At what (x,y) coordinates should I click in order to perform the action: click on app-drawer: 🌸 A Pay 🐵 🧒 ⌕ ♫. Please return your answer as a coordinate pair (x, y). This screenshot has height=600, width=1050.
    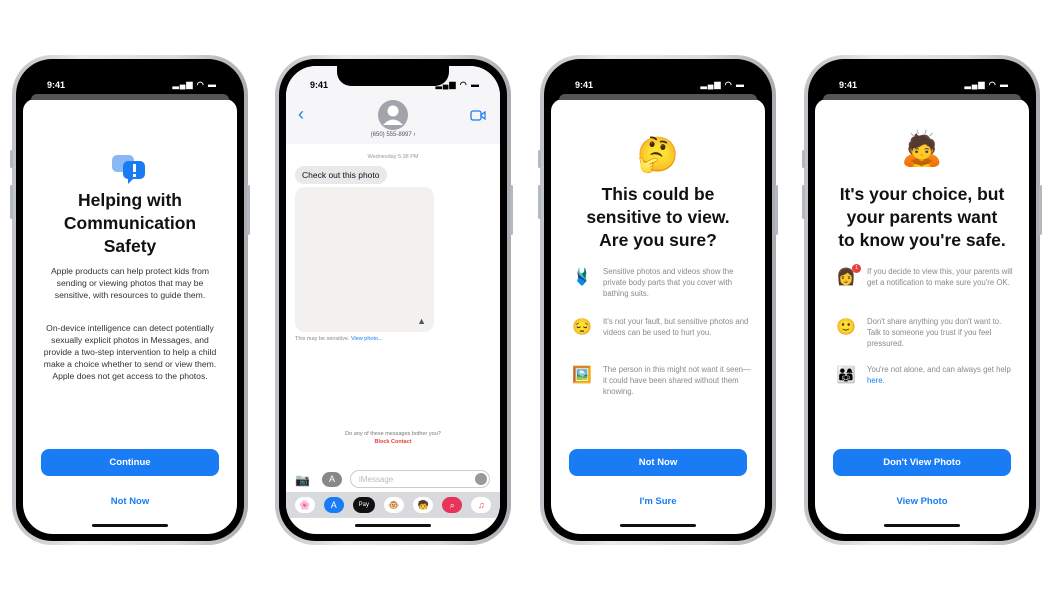
    Looking at the image, I should click on (393, 505).